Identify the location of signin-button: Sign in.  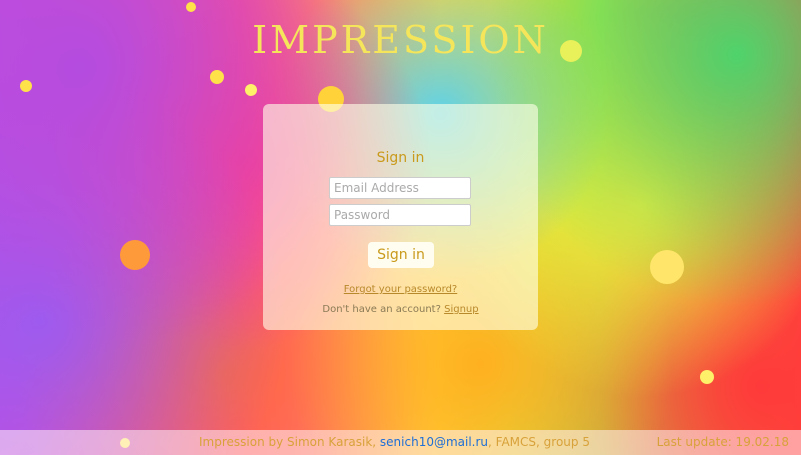
(401, 255).